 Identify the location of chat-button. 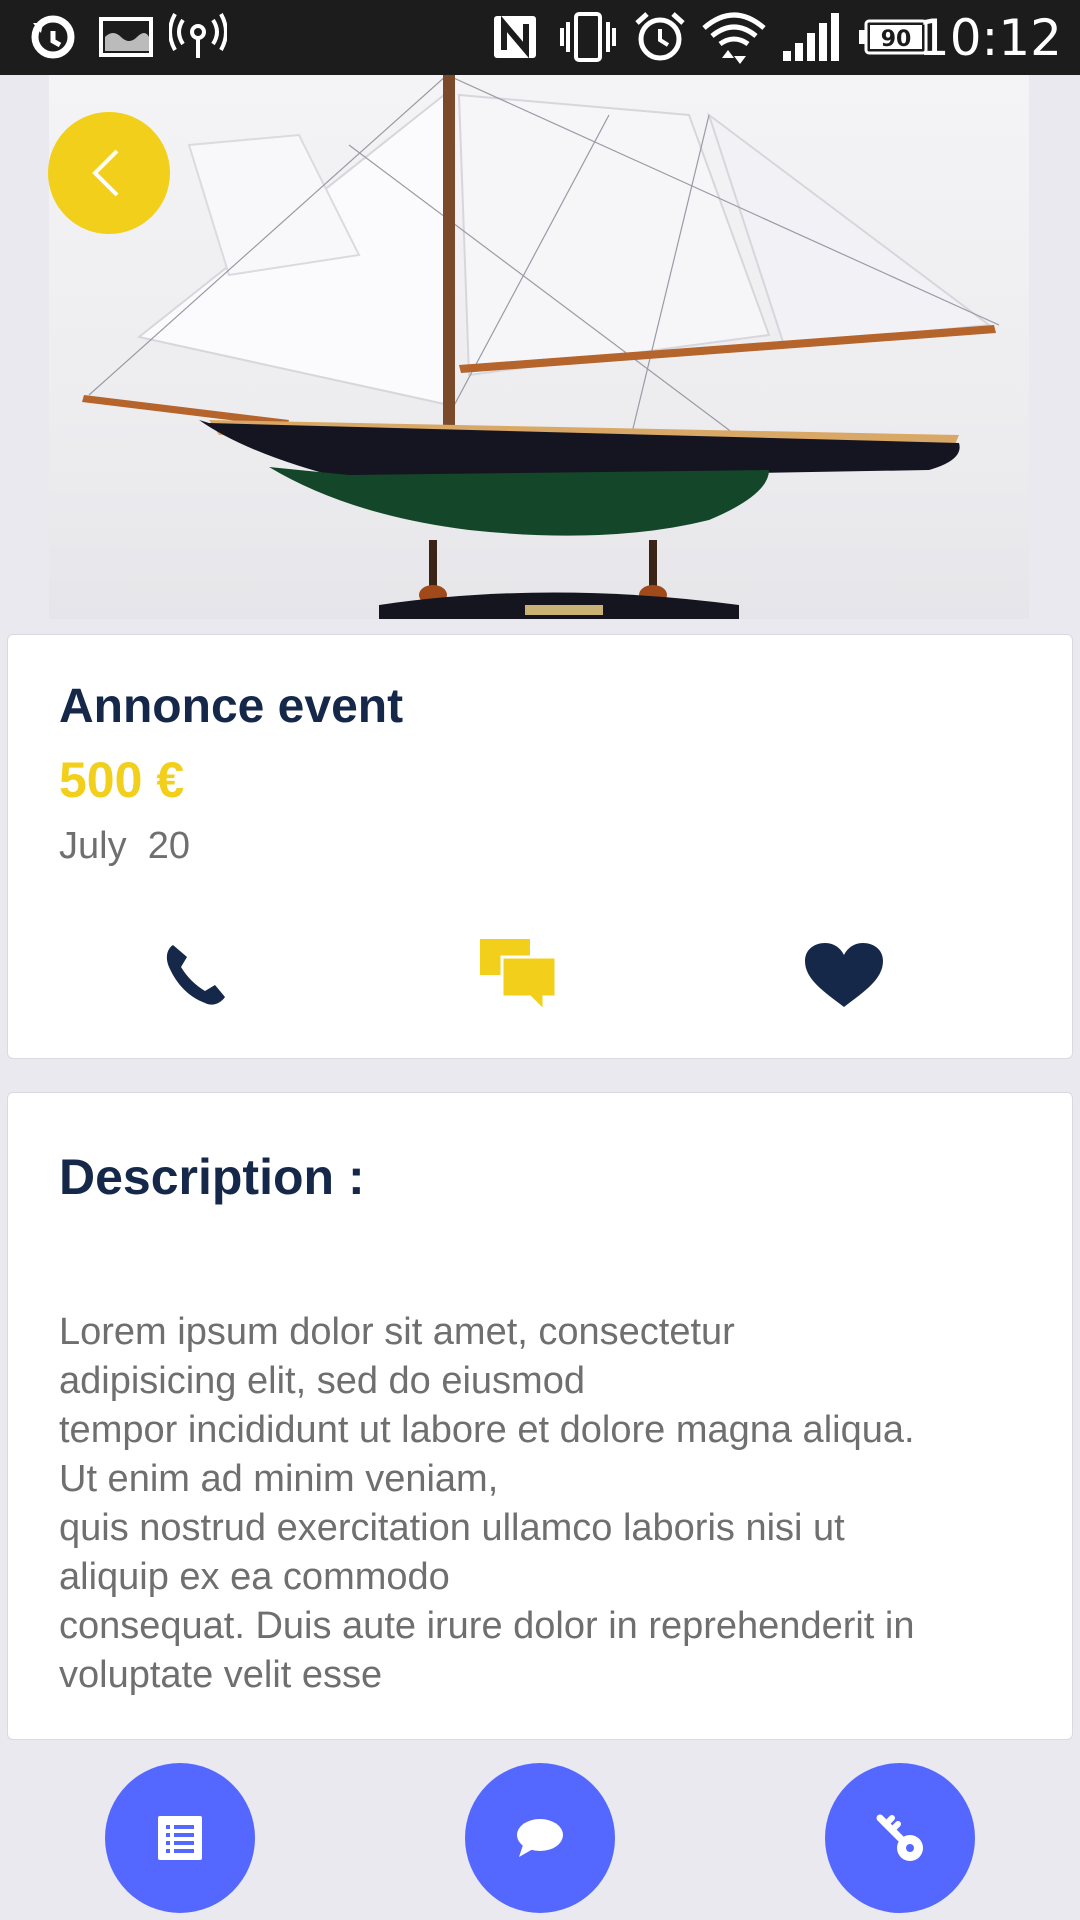
(540, 1838).